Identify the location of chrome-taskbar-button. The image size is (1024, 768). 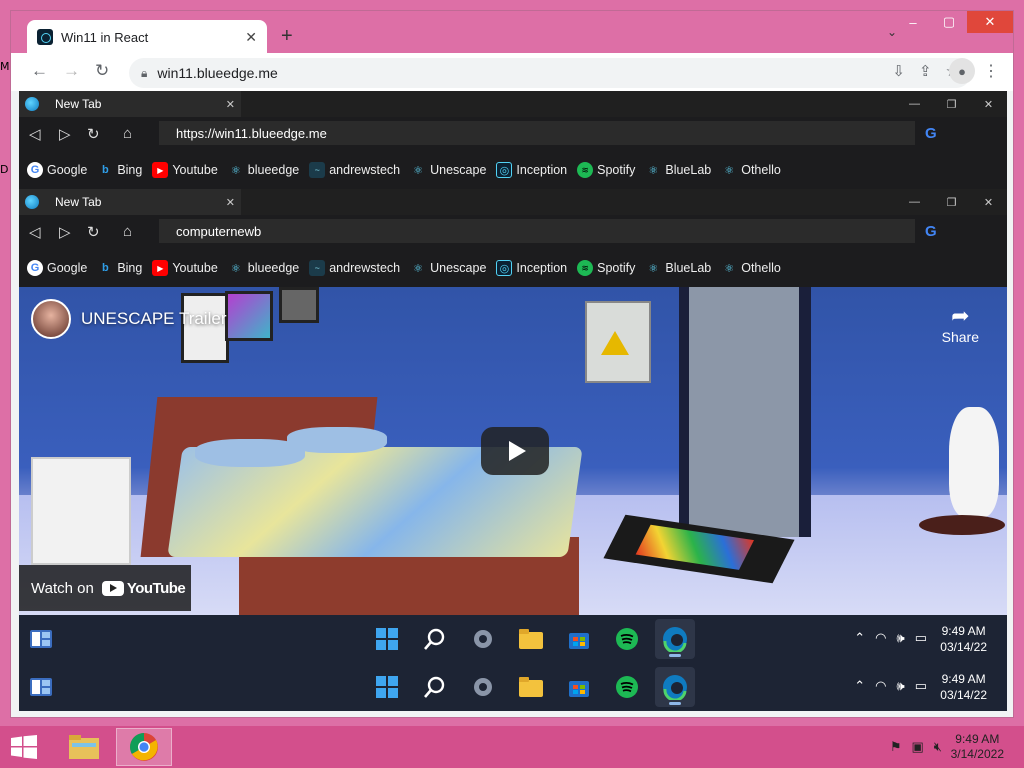
(144, 747).